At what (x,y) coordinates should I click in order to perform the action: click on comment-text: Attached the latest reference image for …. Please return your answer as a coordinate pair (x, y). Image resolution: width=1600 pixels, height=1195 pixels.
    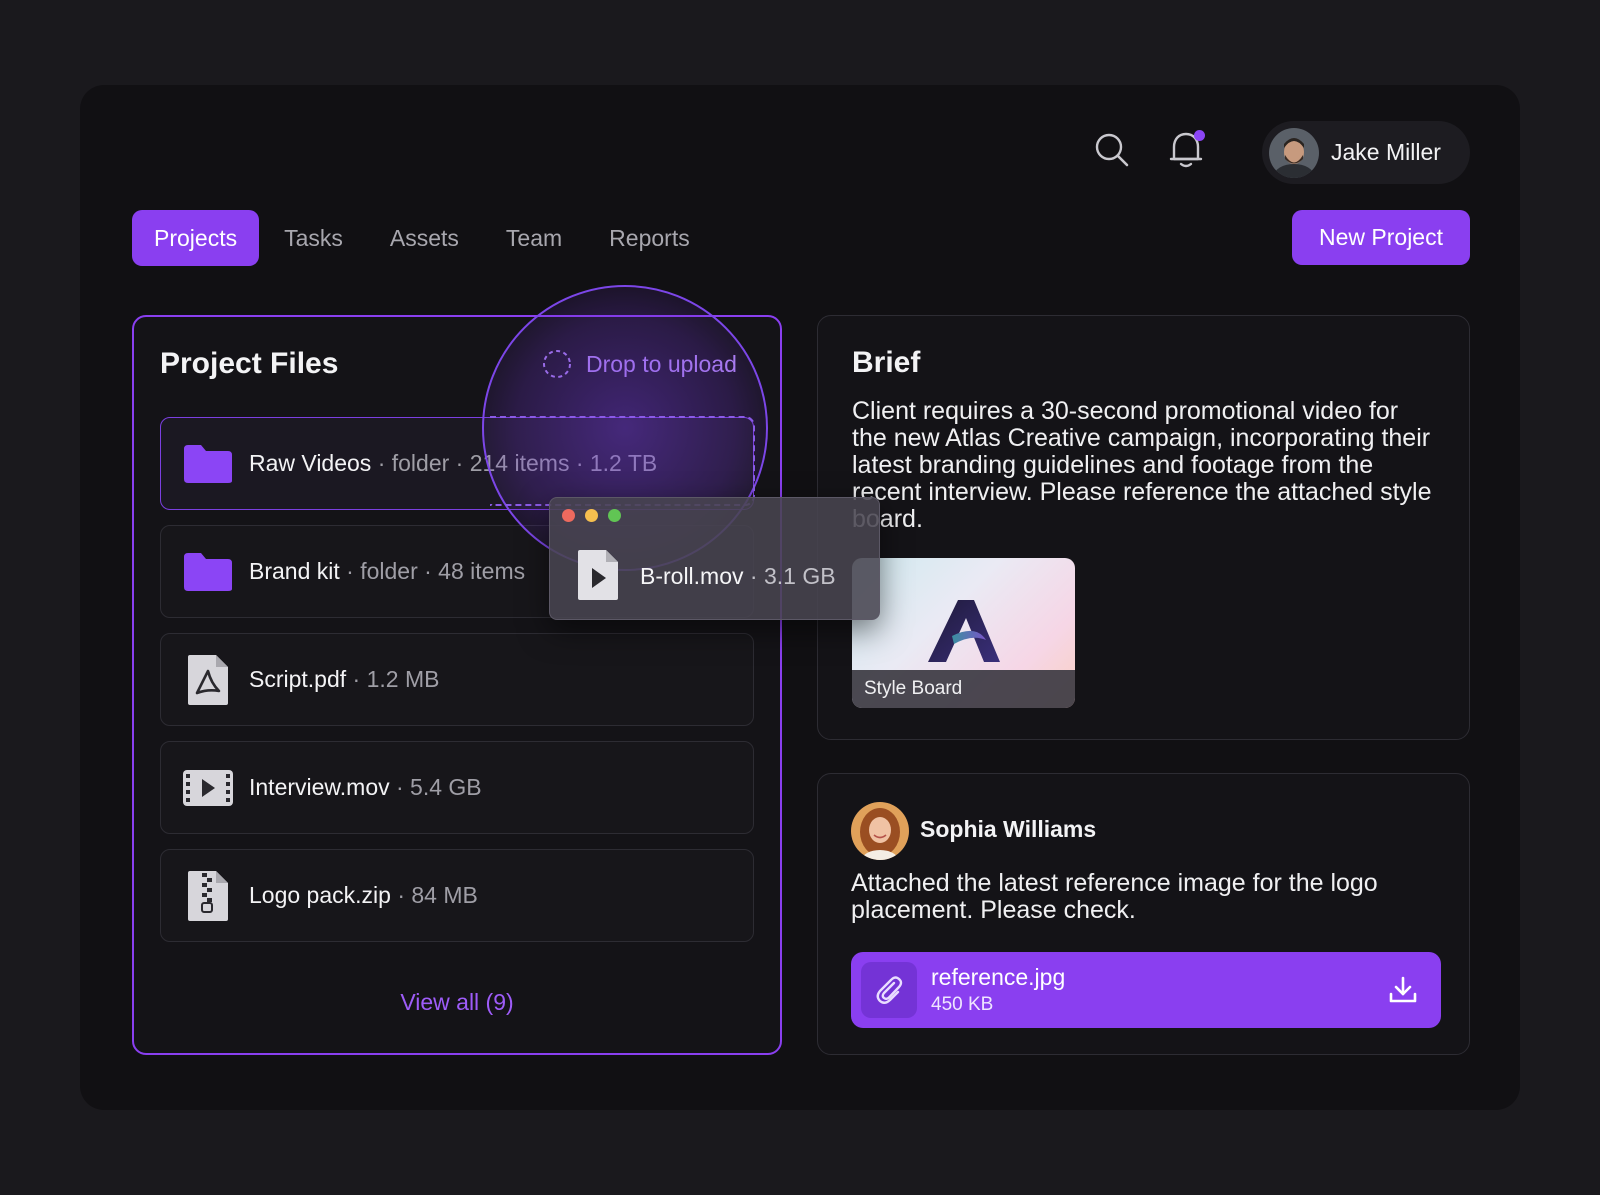
    Looking at the image, I should click on (1114, 896).